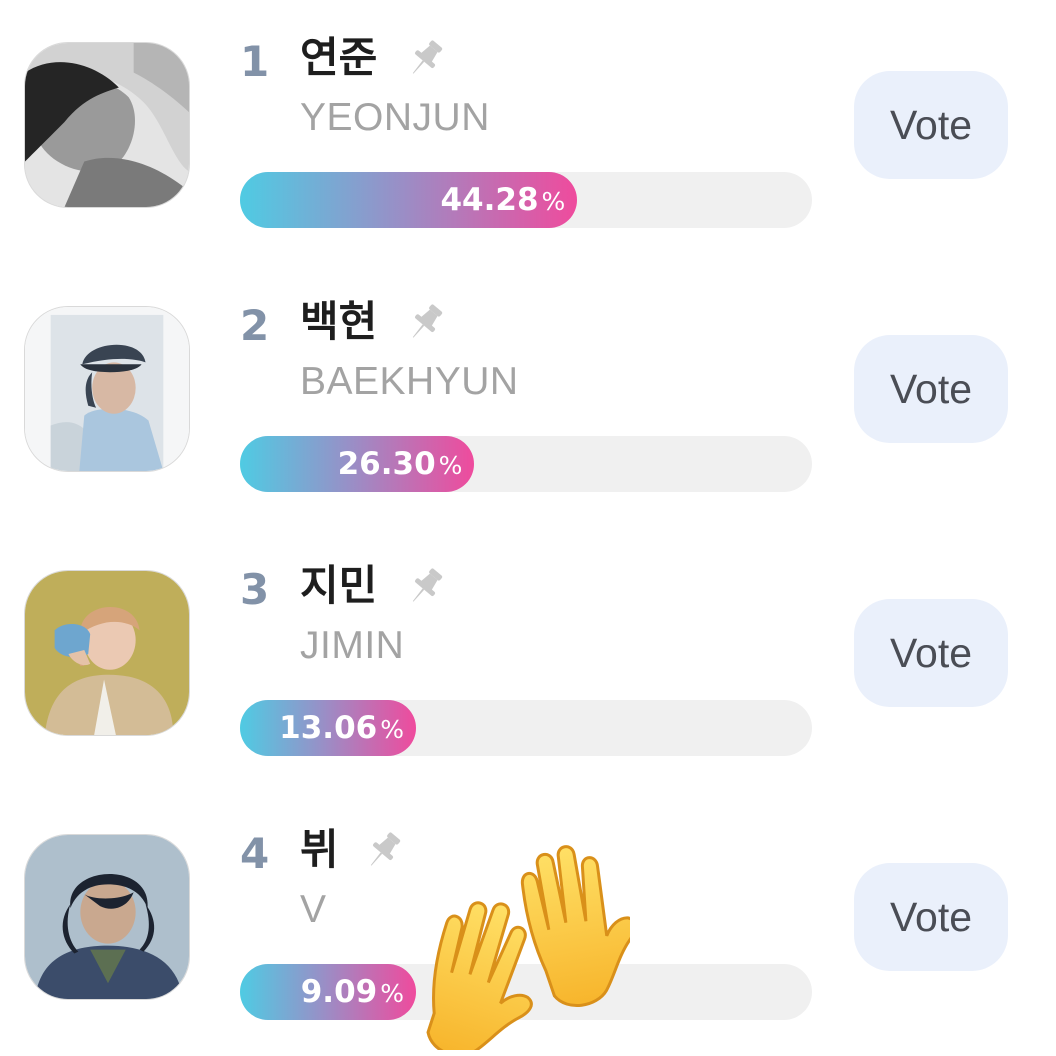  I want to click on candidate-name-korean: 연준, so click(339, 57).